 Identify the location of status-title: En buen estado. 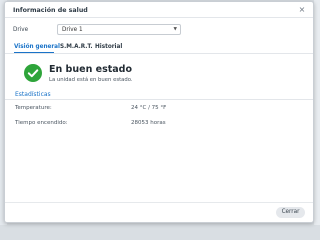
(91, 69).